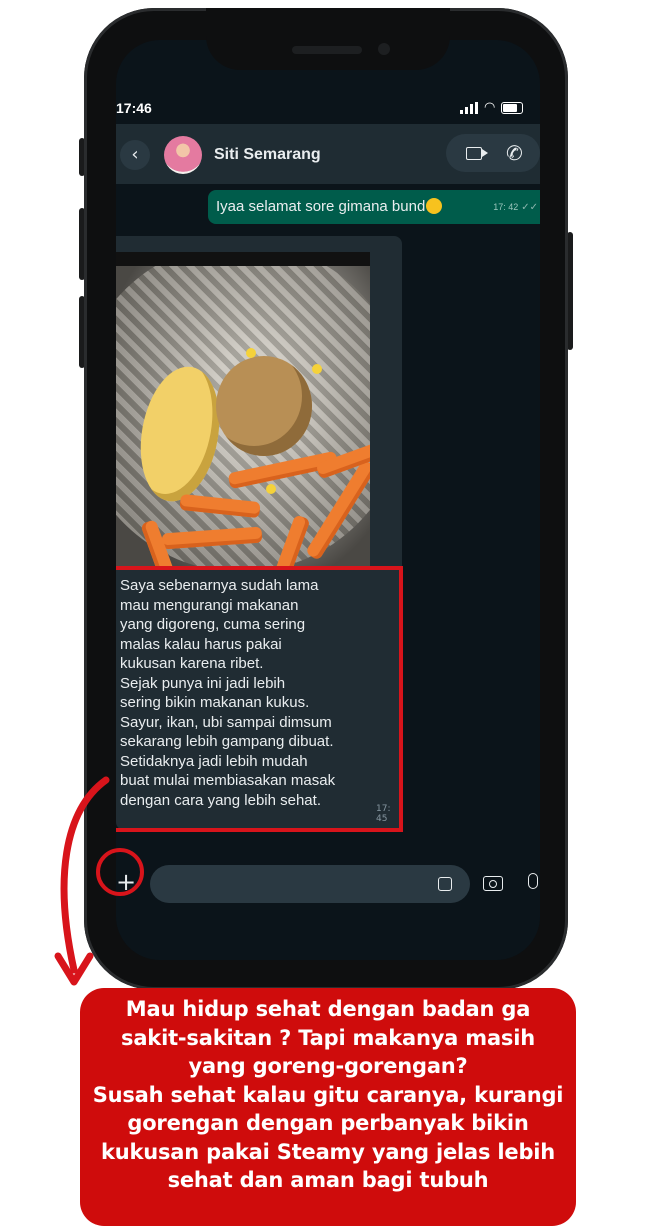 The width and height of the screenshot is (654, 1226). What do you see at coordinates (533, 881) in the screenshot?
I see `microphone-icon` at bounding box center [533, 881].